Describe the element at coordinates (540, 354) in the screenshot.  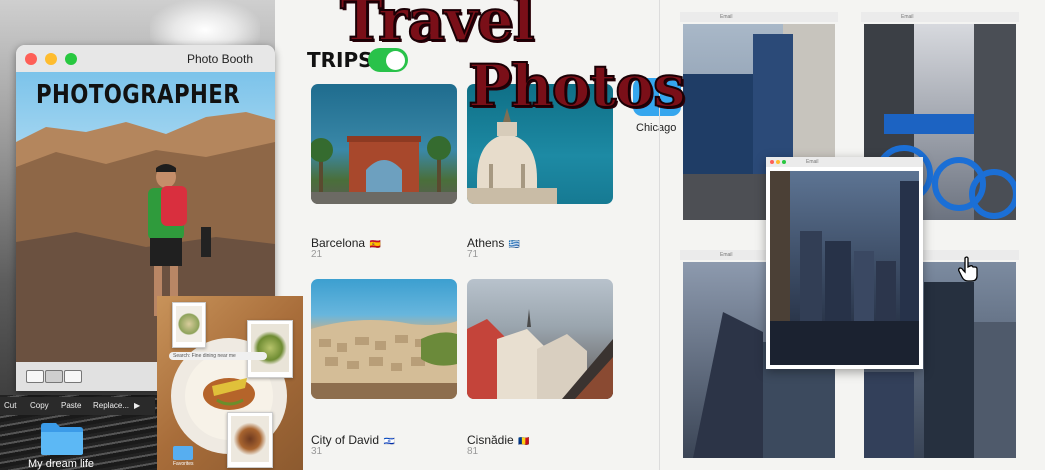
I see `cisnadie-rooftops-image` at that location.